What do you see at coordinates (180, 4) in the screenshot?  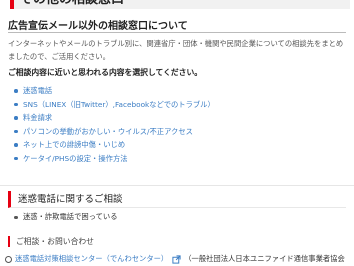 I see `page-heading: その他の相談窓口` at bounding box center [180, 4].